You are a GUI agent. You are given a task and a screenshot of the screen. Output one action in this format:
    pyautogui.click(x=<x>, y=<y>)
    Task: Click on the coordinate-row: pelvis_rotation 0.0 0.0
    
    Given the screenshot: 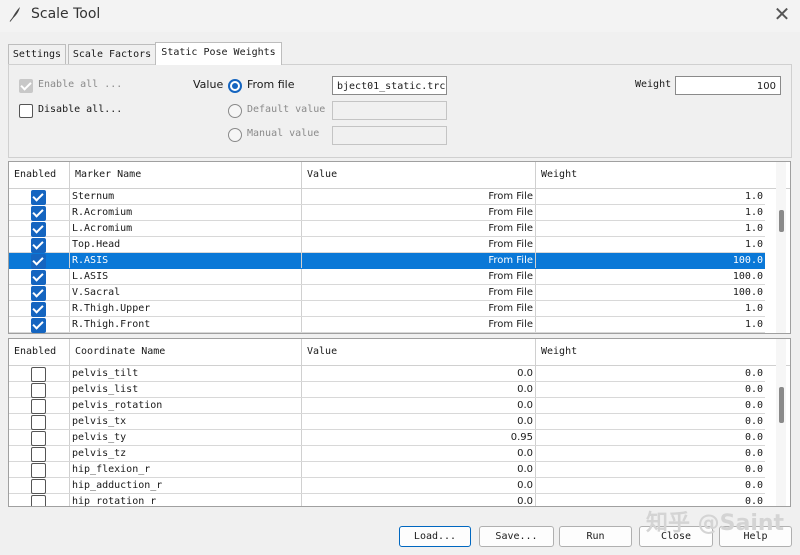 What is the action you would take?
    pyautogui.click(x=387, y=406)
    